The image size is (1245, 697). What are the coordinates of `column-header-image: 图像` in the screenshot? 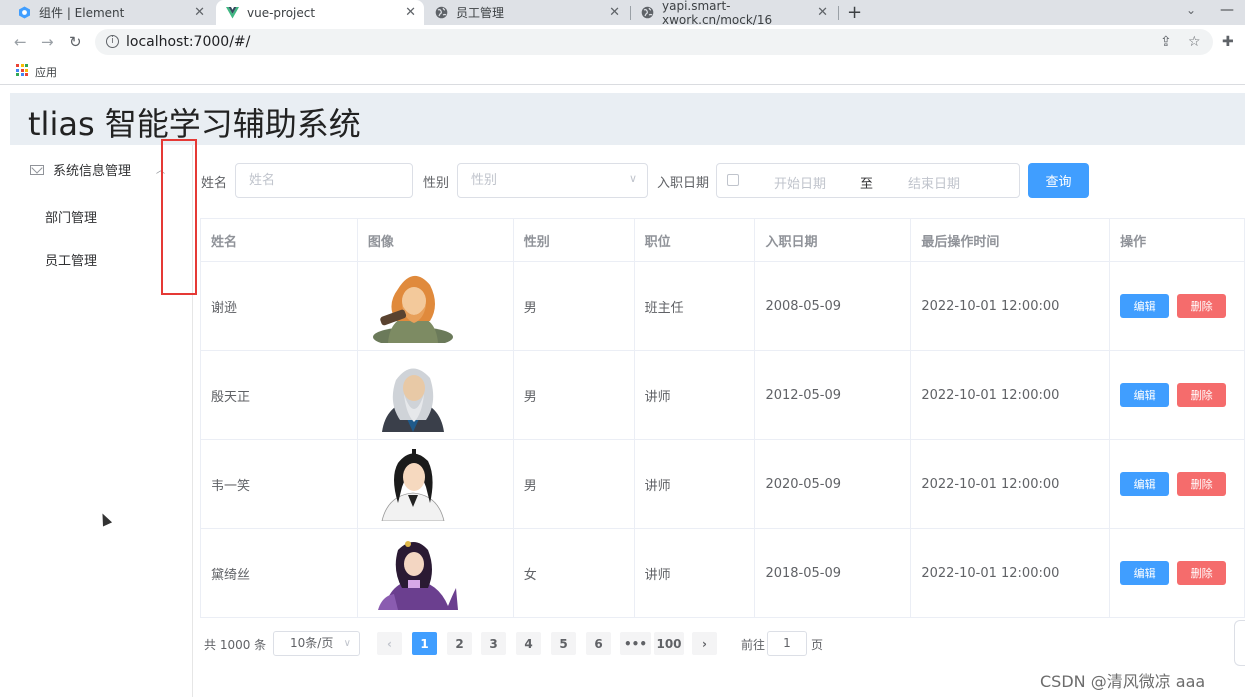 It's located at (436, 240).